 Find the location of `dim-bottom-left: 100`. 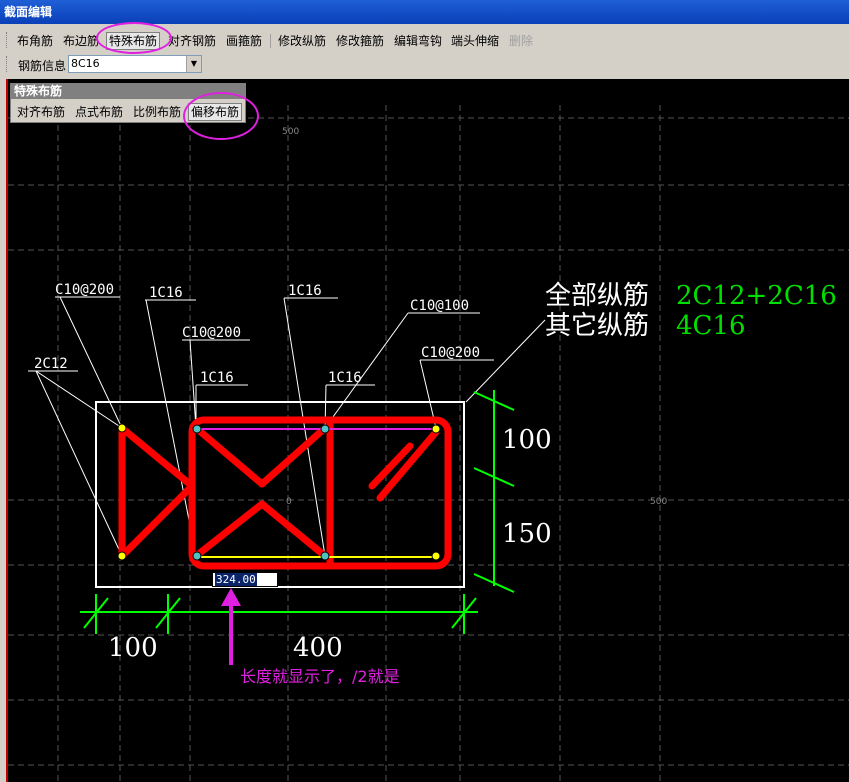

dim-bottom-left: 100 is located at coordinates (133, 648).